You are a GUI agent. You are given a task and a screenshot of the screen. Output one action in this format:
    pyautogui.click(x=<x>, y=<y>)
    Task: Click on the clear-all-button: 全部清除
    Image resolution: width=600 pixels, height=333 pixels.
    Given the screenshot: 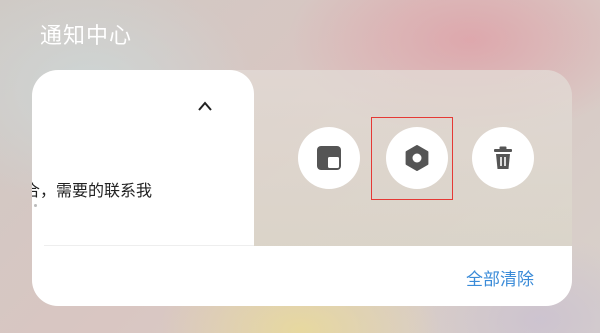 What is the action you would take?
    pyautogui.click(x=500, y=277)
    